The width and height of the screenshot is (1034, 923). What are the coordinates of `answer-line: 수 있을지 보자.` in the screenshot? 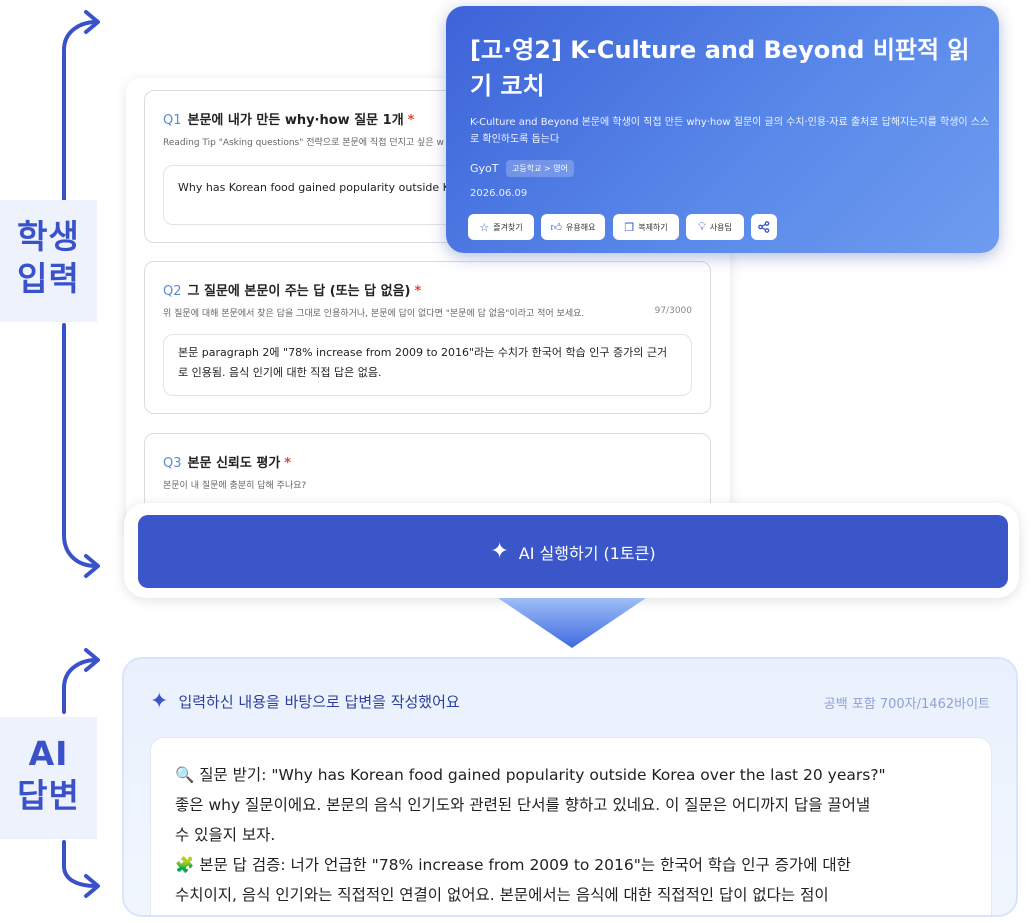 It's located at (225, 835).